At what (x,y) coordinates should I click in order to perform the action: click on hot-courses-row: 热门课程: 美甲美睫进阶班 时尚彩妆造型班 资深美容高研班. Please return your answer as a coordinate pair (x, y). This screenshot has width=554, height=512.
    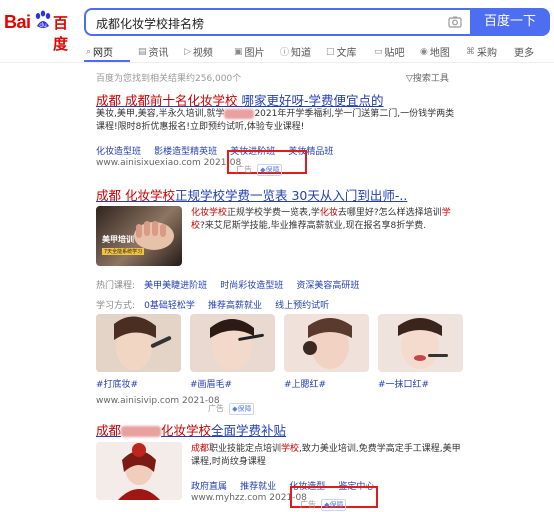
    Looking at the image, I should click on (227, 282).